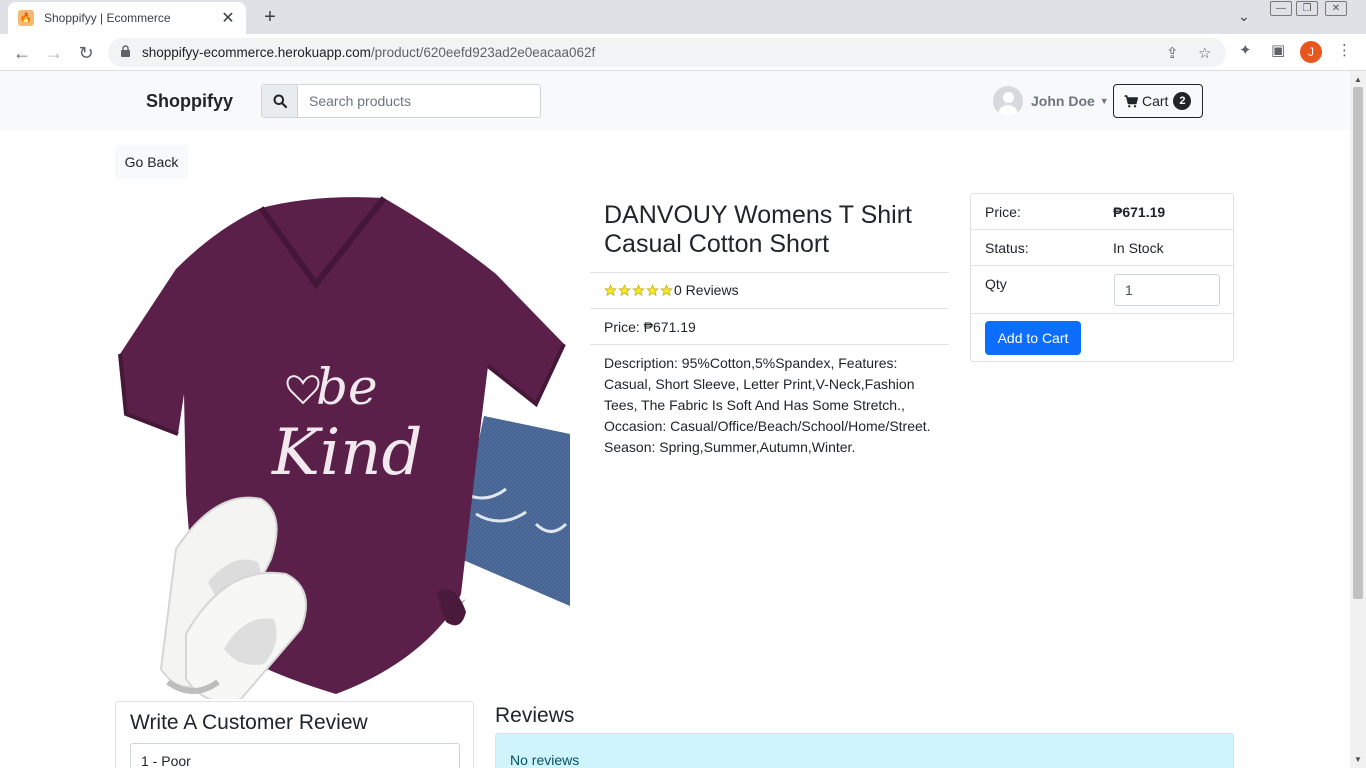  I want to click on browser-tab: 🔥 Shoppifyy | Ecommerce ✕, so click(127, 18).